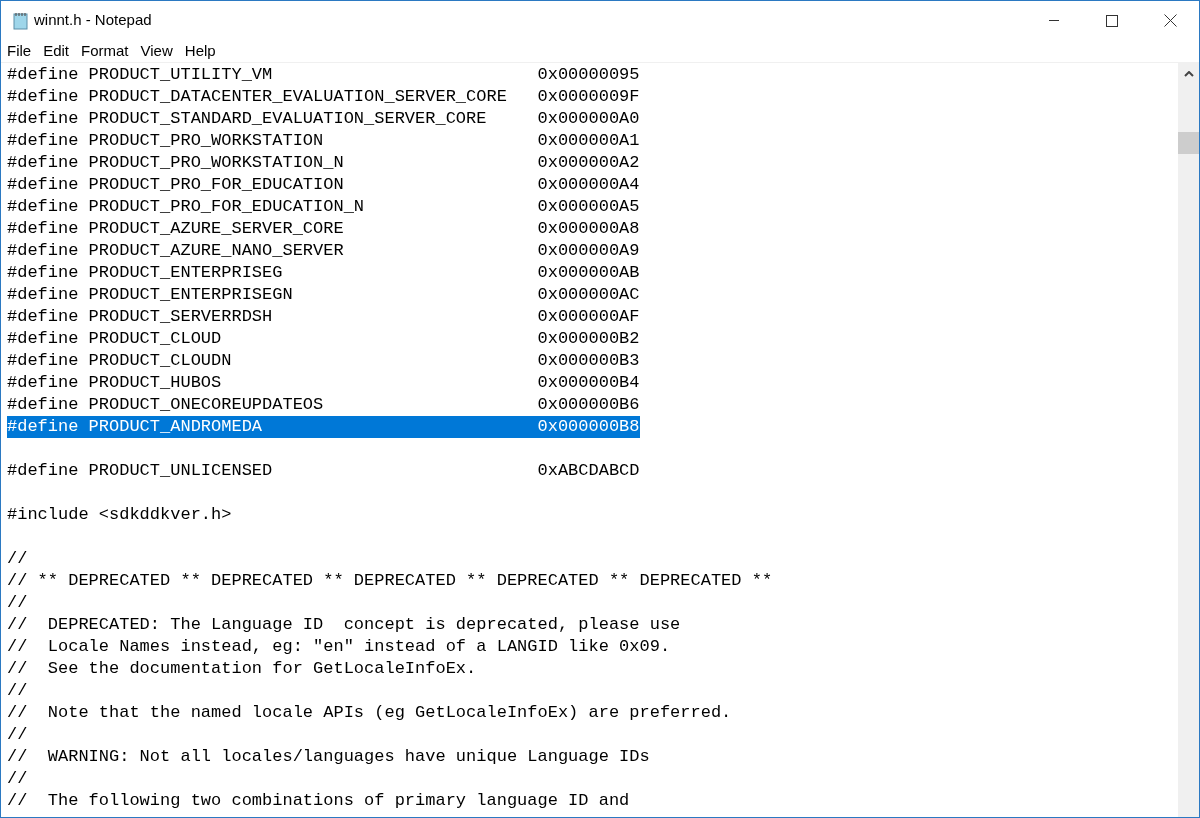  Describe the element at coordinates (323, 295) in the screenshot. I see `code-line: #define PRODUCT_ENTERPRISEGN 0x000000AC` at that location.